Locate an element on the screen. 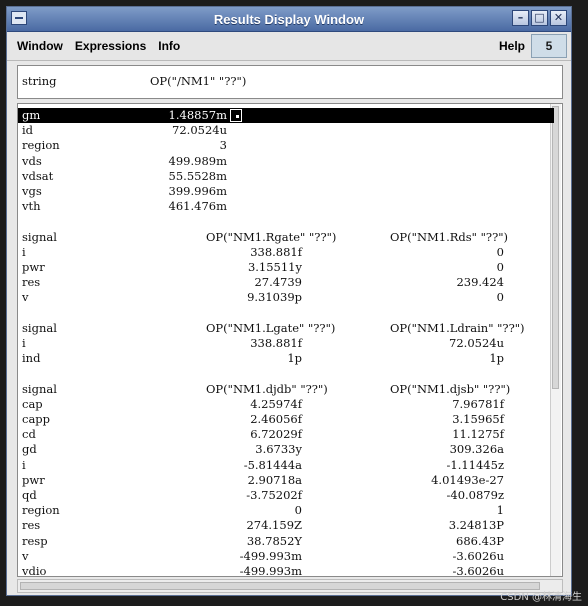 This screenshot has width=588, height=606. signal-value: 72.0524u is located at coordinates (199, 130).